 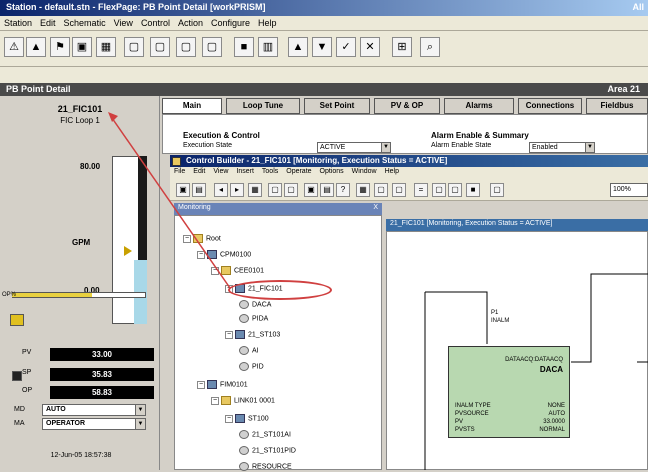 I want to click on tree-item: AI, so click(x=249, y=351).